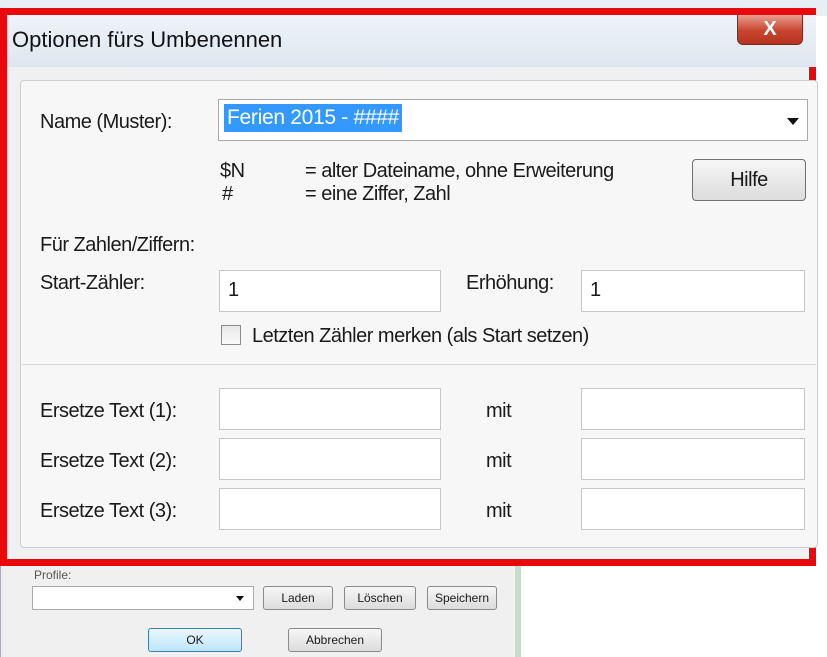  Describe the element at coordinates (459, 171) in the screenshot. I see `legend-n-description: = alter Dateiname, ohne Erweiterung` at that location.